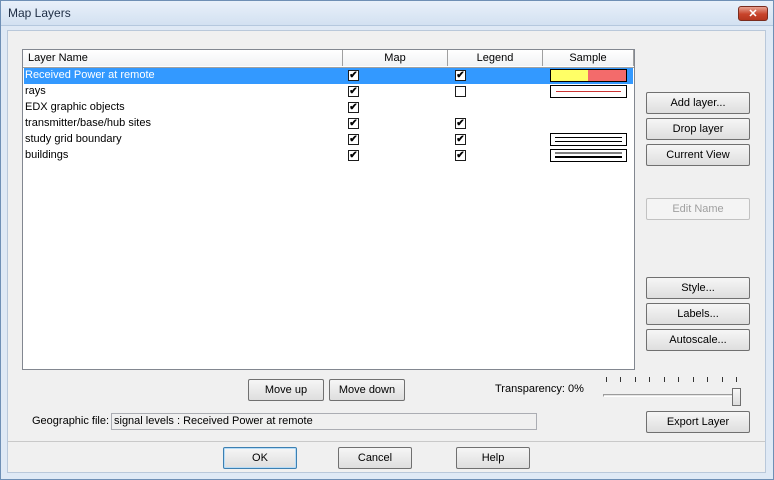  Describe the element at coordinates (736, 397) in the screenshot. I see `transparency-slider-thumb` at that location.